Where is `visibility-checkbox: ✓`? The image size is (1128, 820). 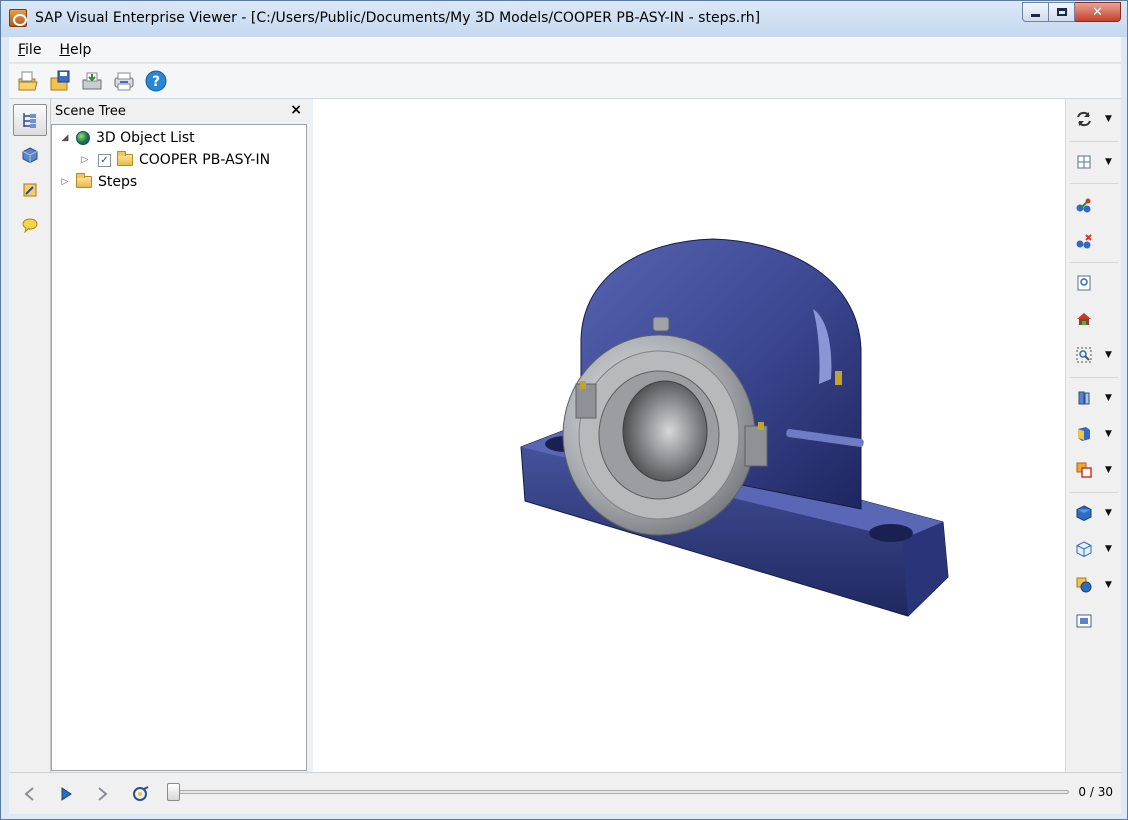 visibility-checkbox: ✓ is located at coordinates (104, 160).